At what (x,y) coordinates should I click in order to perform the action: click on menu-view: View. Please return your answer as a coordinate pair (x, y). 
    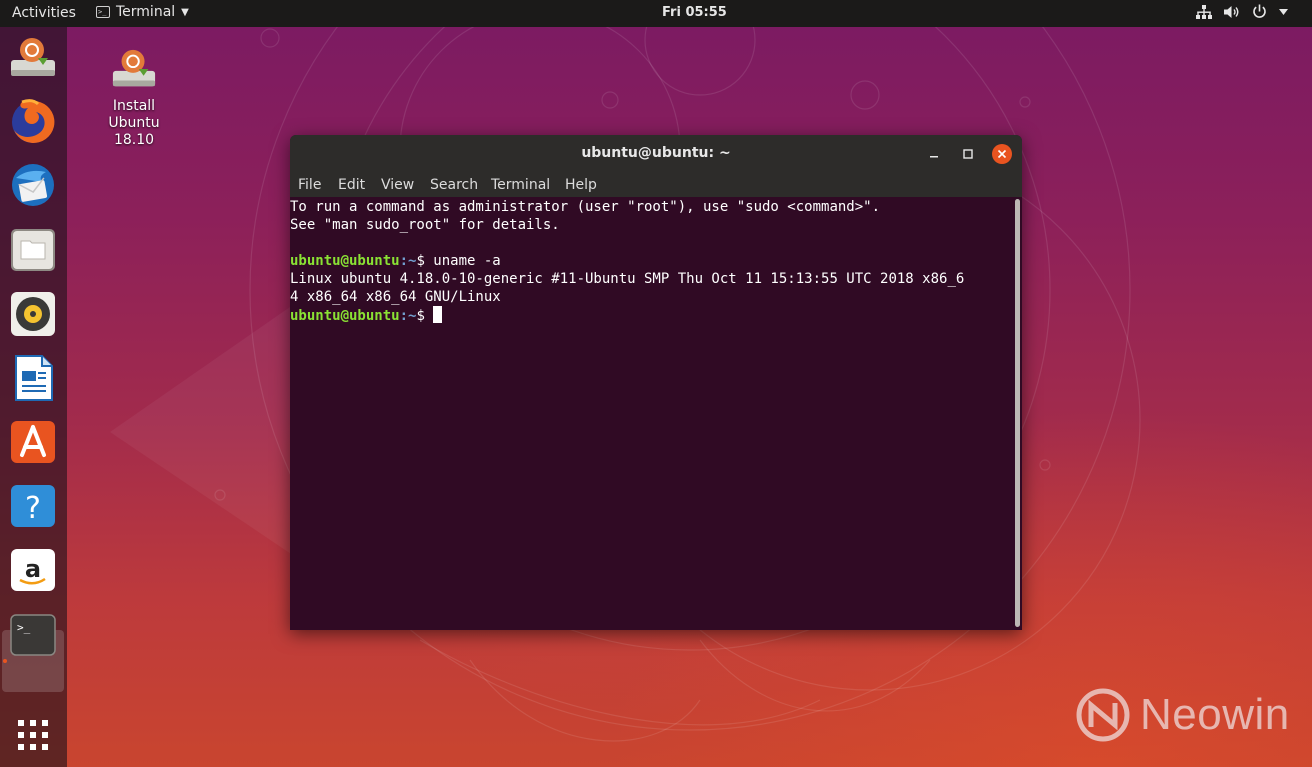
    Looking at the image, I should click on (397, 185).